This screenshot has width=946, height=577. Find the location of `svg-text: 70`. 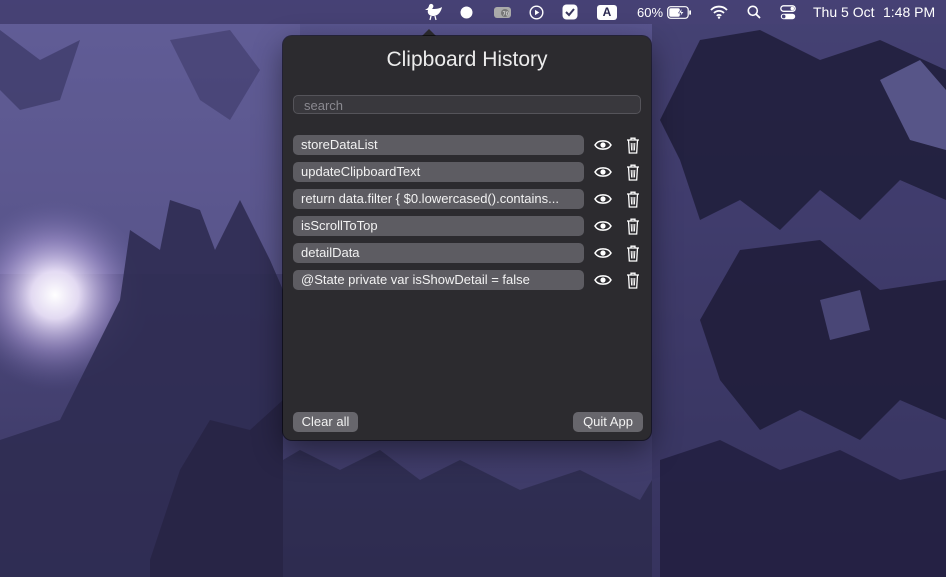

svg-text: 70 is located at coordinates (506, 15).